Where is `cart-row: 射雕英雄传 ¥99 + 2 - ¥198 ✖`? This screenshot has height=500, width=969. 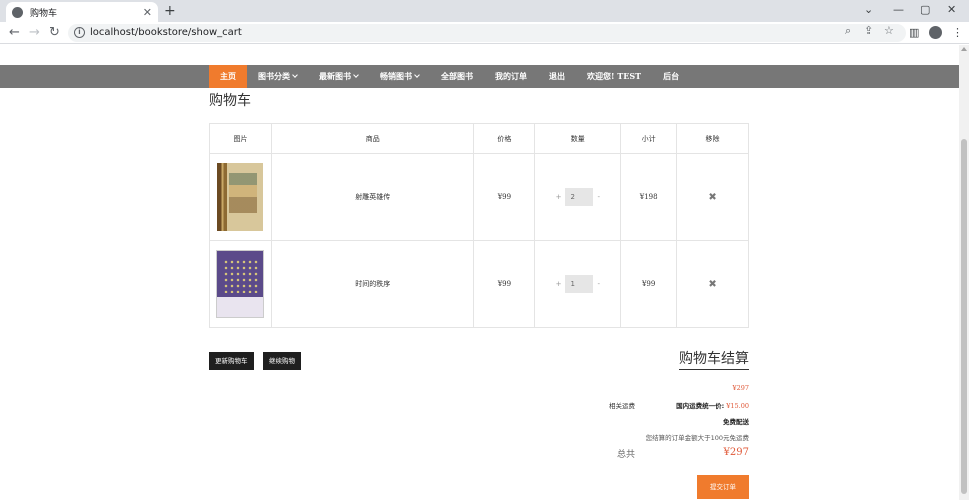
cart-row: 射雕英雄传 ¥99 + 2 - ¥198 ✖ is located at coordinates (479, 197).